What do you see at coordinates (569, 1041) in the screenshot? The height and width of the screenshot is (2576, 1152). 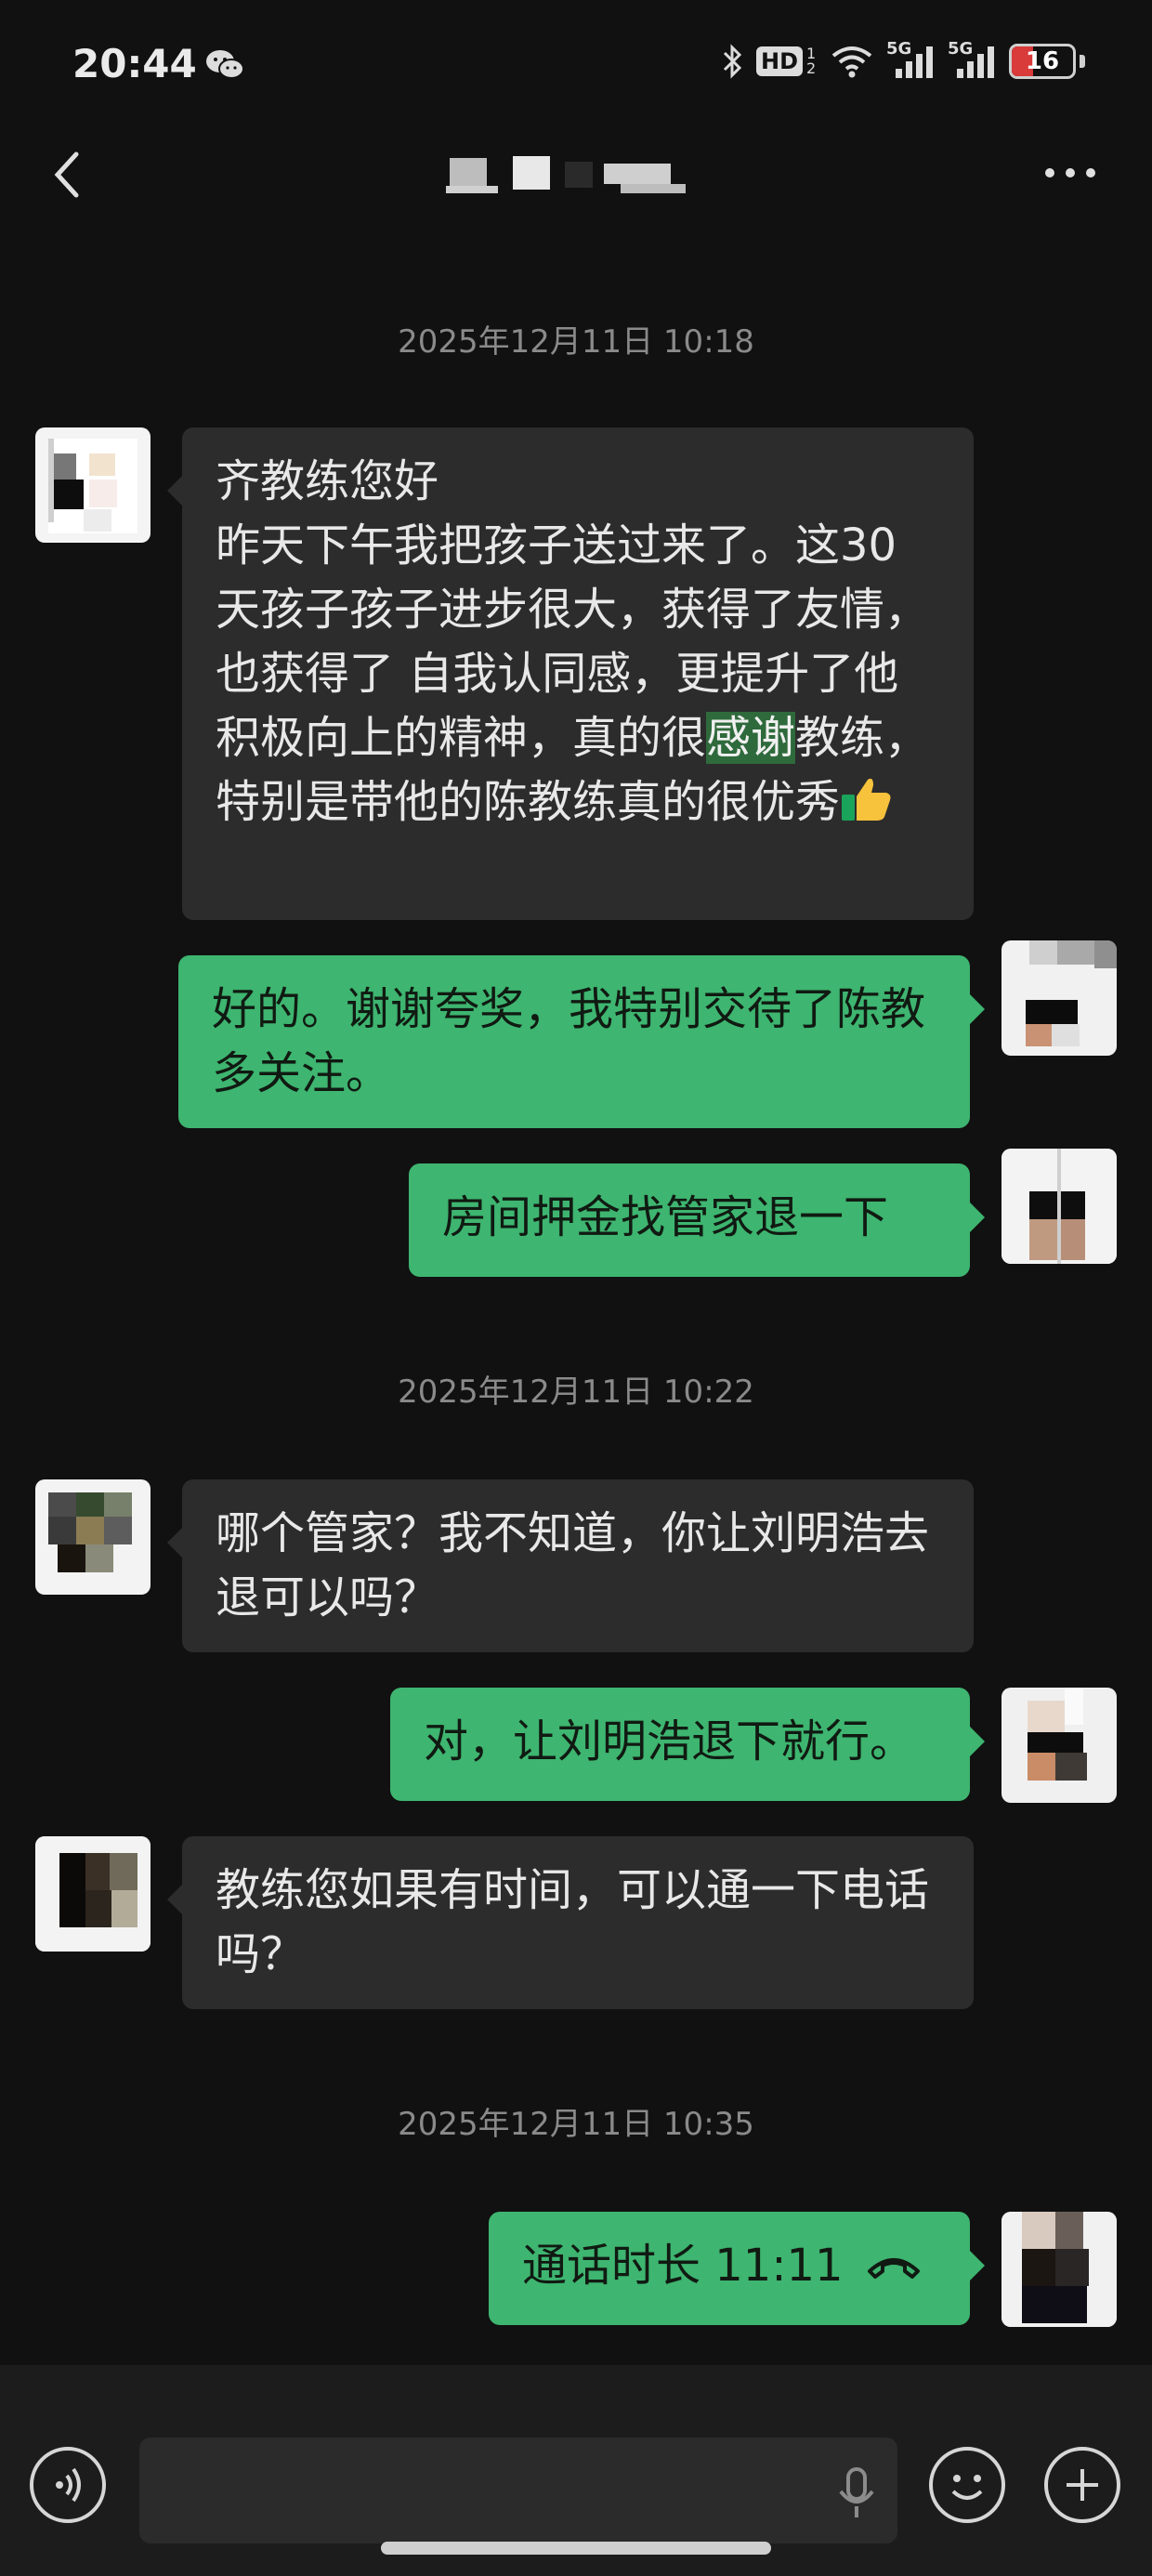 I see `message-text: 好的。谢谢夸奖，我特别交待了陈教多关注。` at bounding box center [569, 1041].